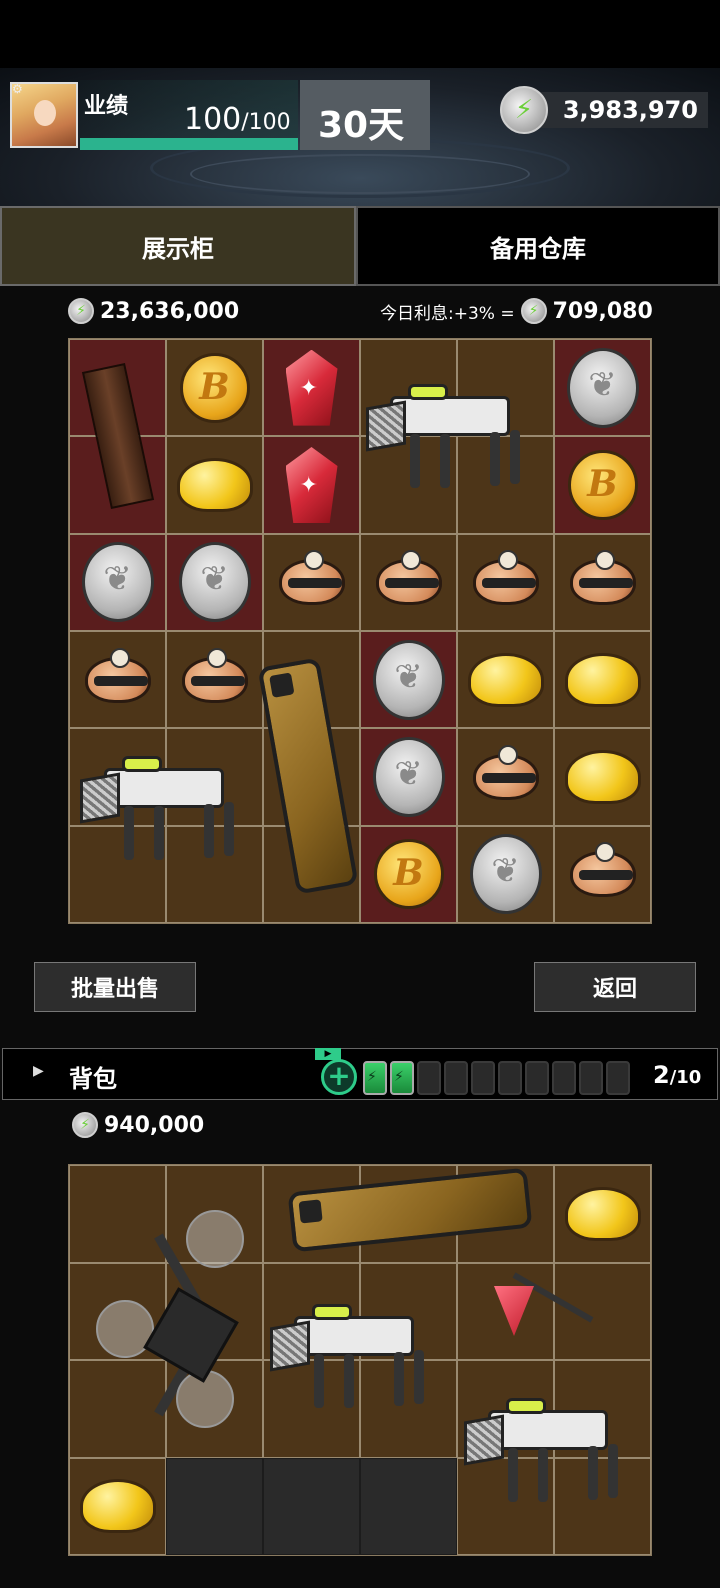 The width and height of the screenshot is (720, 1588). Describe the element at coordinates (360, 174) in the screenshot. I see `stage-ring-inner` at that location.